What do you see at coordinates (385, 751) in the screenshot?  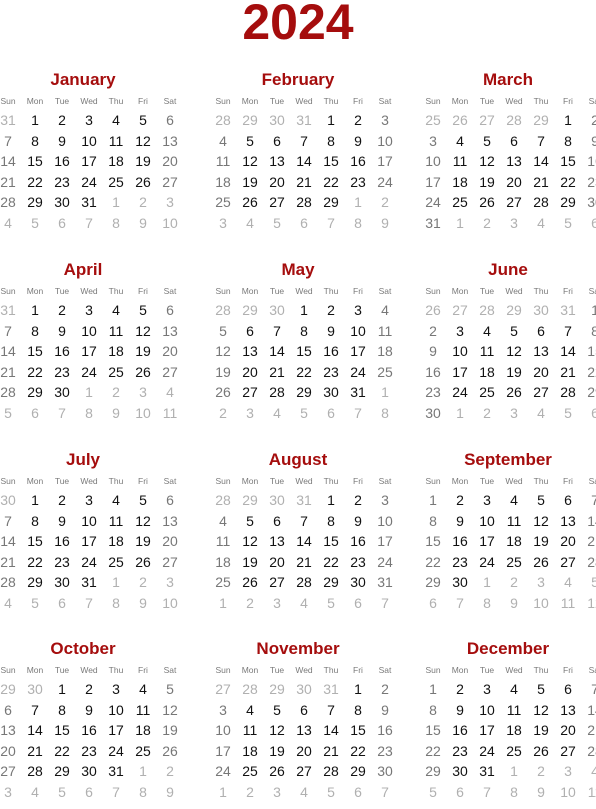 I see `day-cell: 23` at bounding box center [385, 751].